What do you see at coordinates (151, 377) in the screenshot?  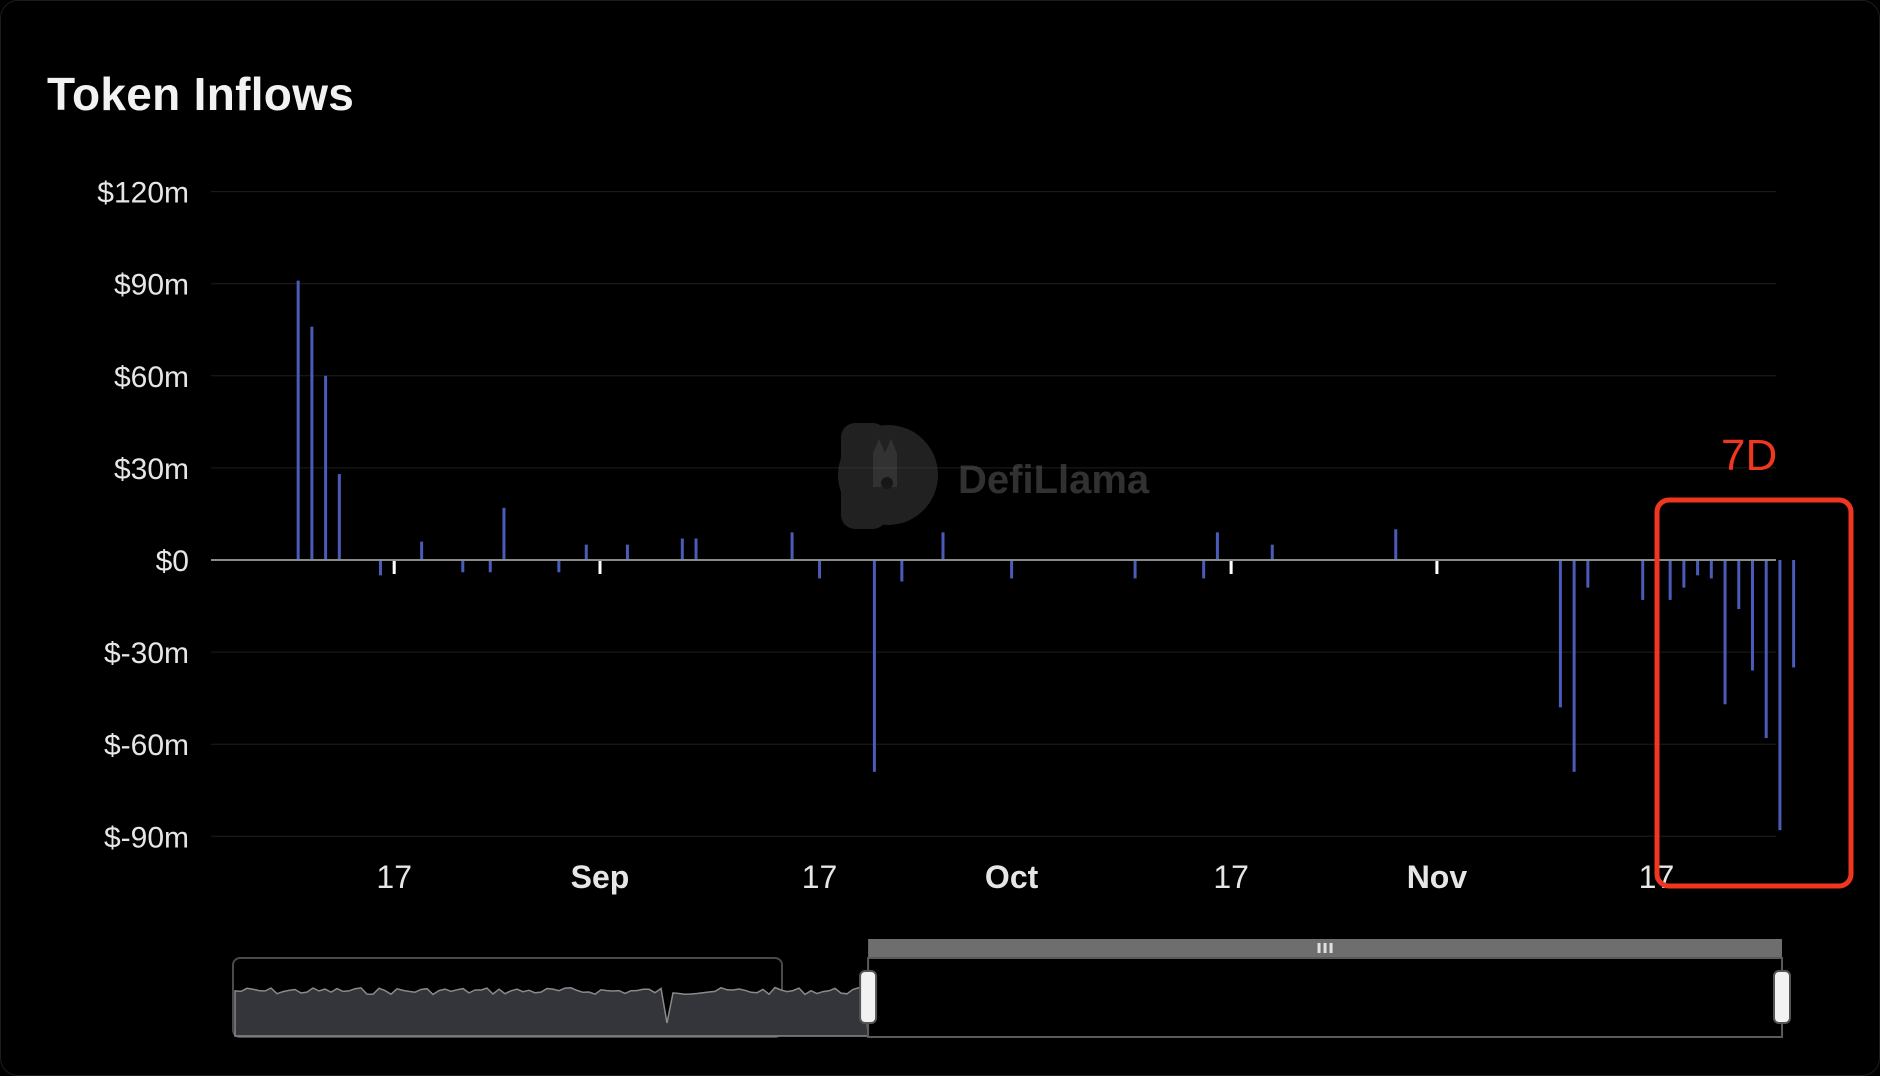 I see `y-tick-label: $60m` at bounding box center [151, 377].